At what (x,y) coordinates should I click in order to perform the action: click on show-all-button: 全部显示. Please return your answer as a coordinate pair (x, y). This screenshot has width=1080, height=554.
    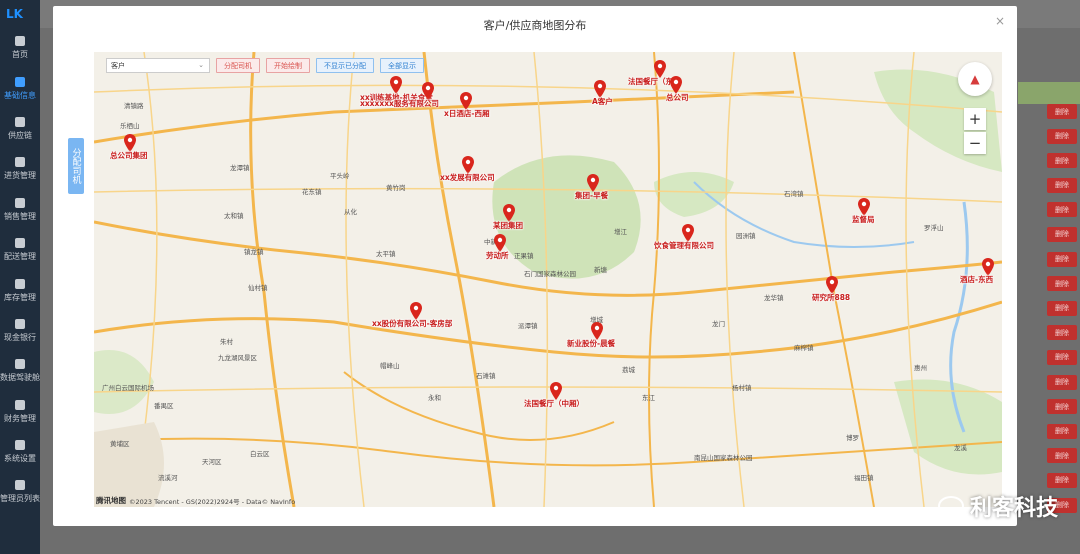
    Looking at the image, I should click on (402, 65).